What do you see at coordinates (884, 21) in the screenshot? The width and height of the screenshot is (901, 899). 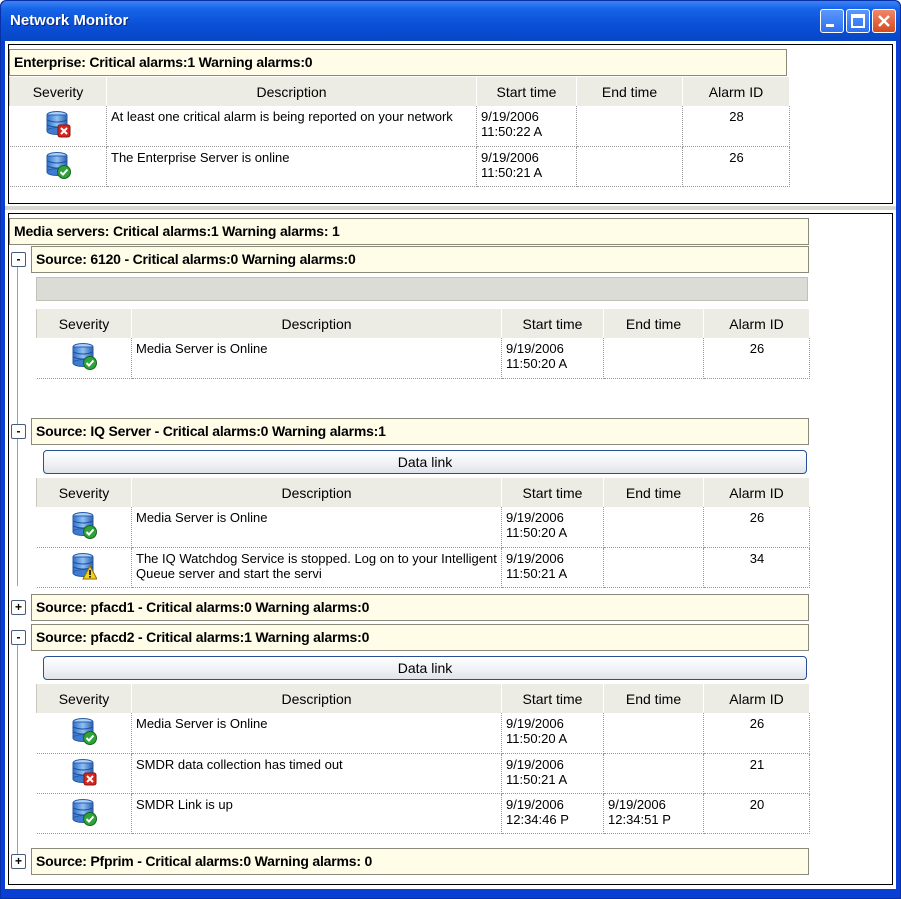 I see `close-button` at bounding box center [884, 21].